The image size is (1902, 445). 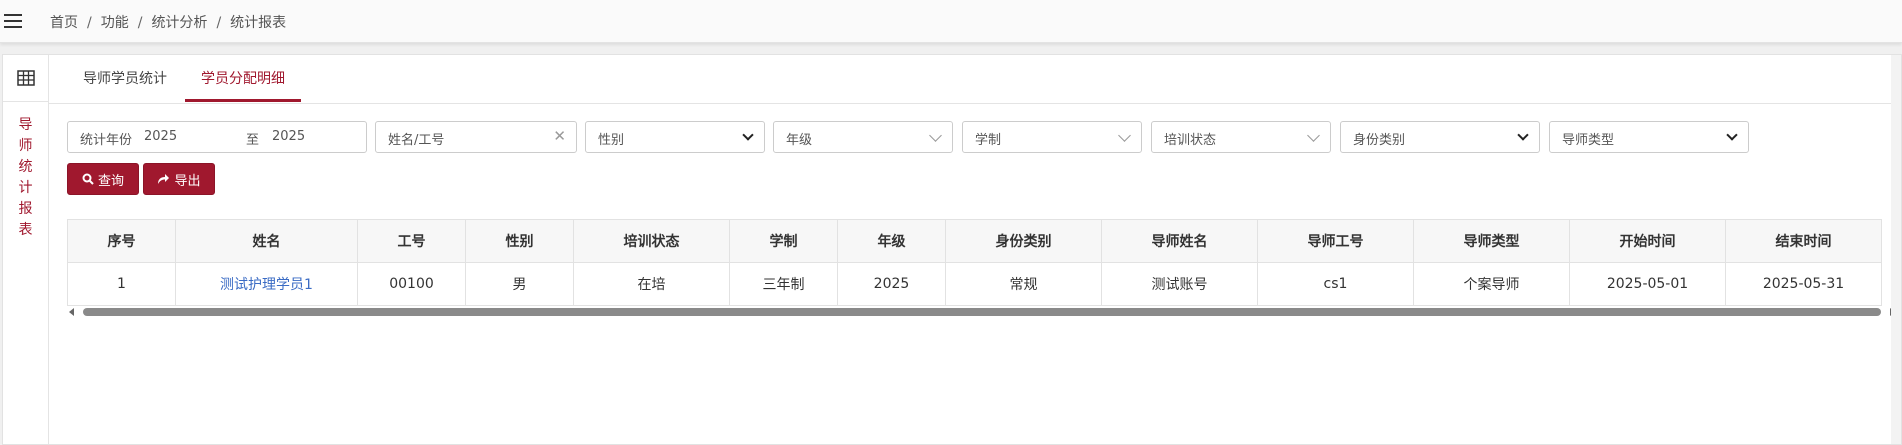 What do you see at coordinates (416, 140) in the screenshot?
I see `name-search-placeholder: 姓名/工号` at bounding box center [416, 140].